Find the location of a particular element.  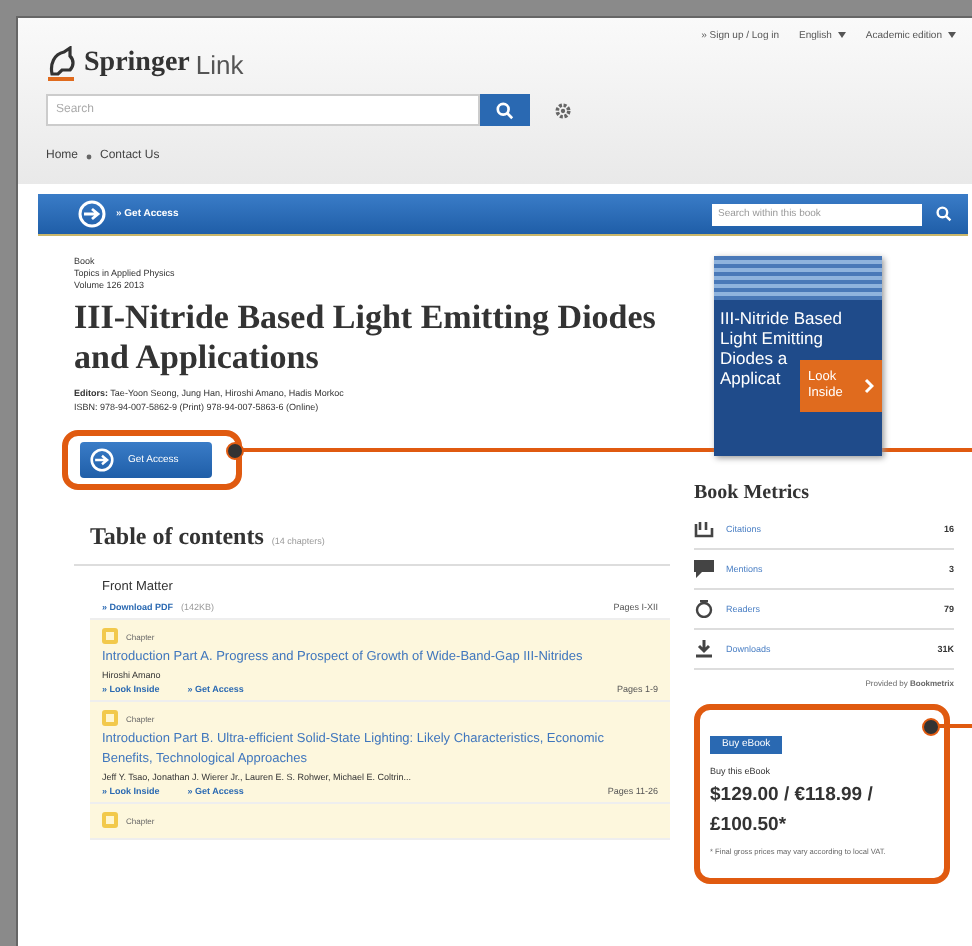

price: $129.00 / €118.99 / £100.50* is located at coordinates (792, 811).